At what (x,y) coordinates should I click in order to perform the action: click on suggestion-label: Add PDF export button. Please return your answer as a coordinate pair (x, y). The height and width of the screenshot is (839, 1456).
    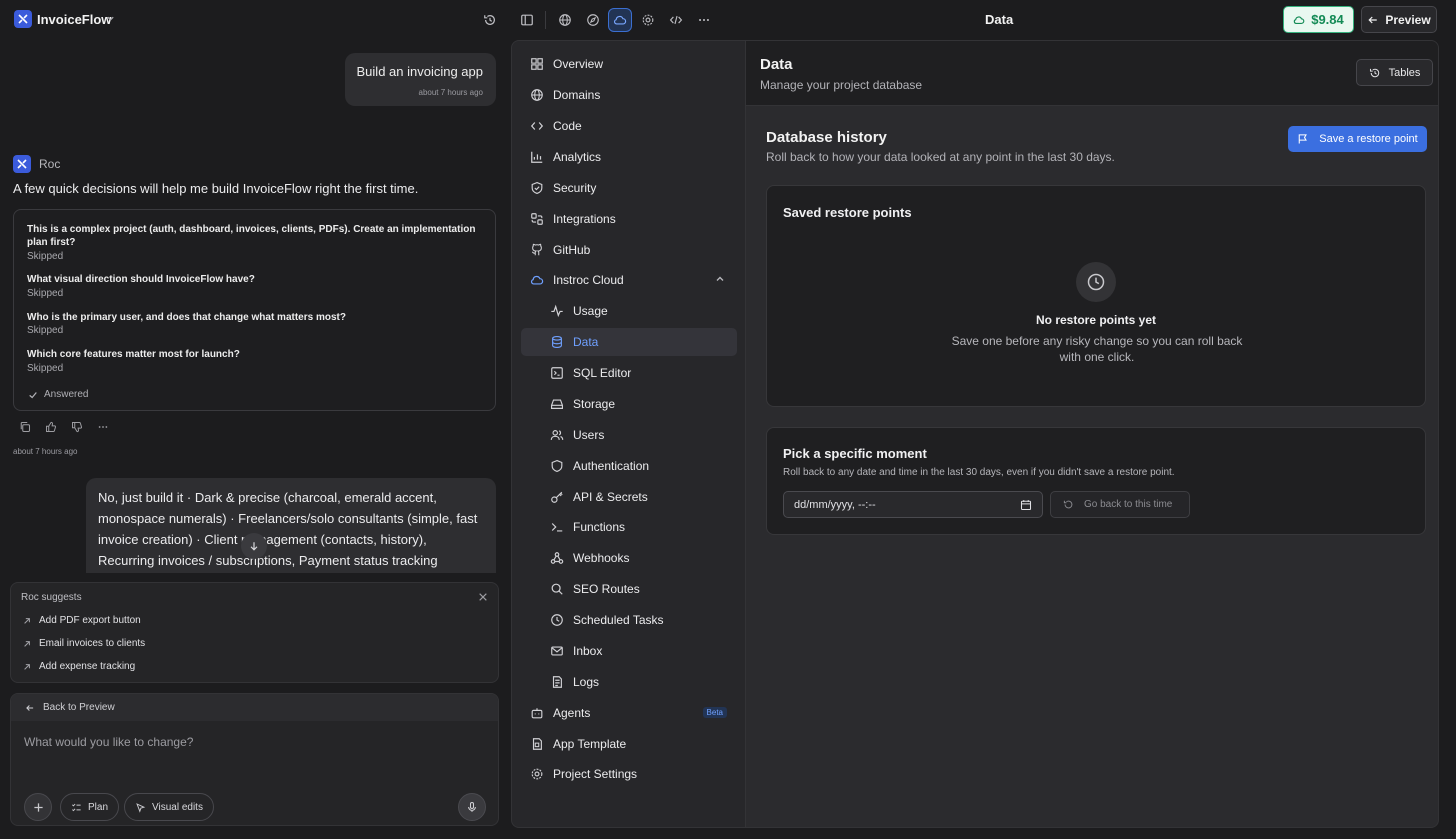
    Looking at the image, I should click on (90, 620).